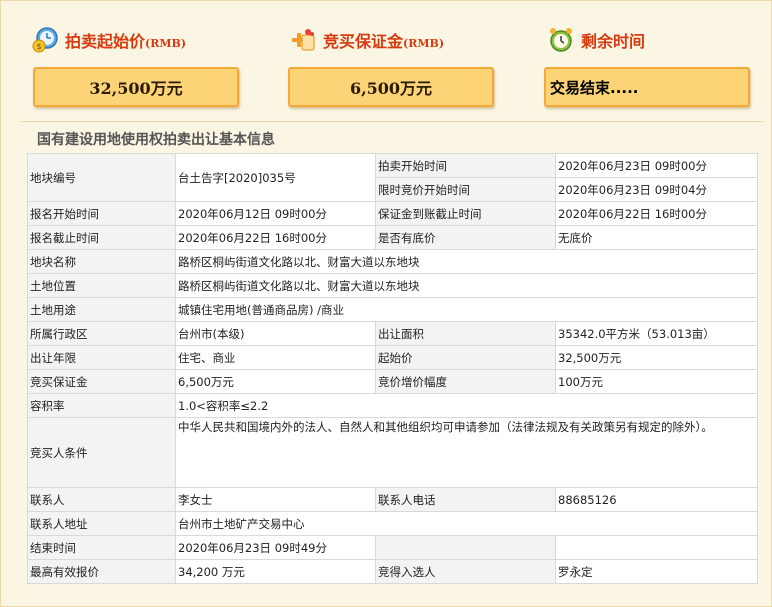  What do you see at coordinates (101, 357) in the screenshot?
I see `term-label: 出让年限` at bounding box center [101, 357].